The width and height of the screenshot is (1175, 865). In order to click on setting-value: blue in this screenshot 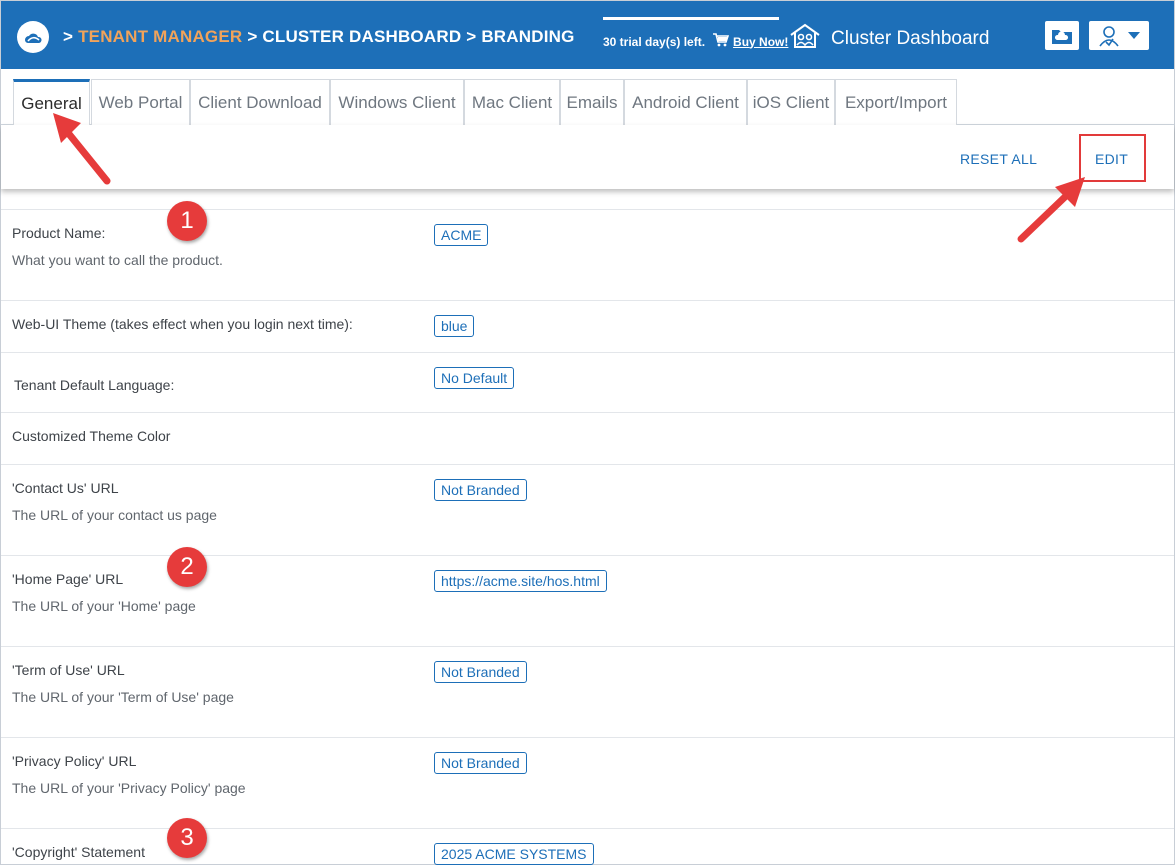, I will do `click(454, 326)`.